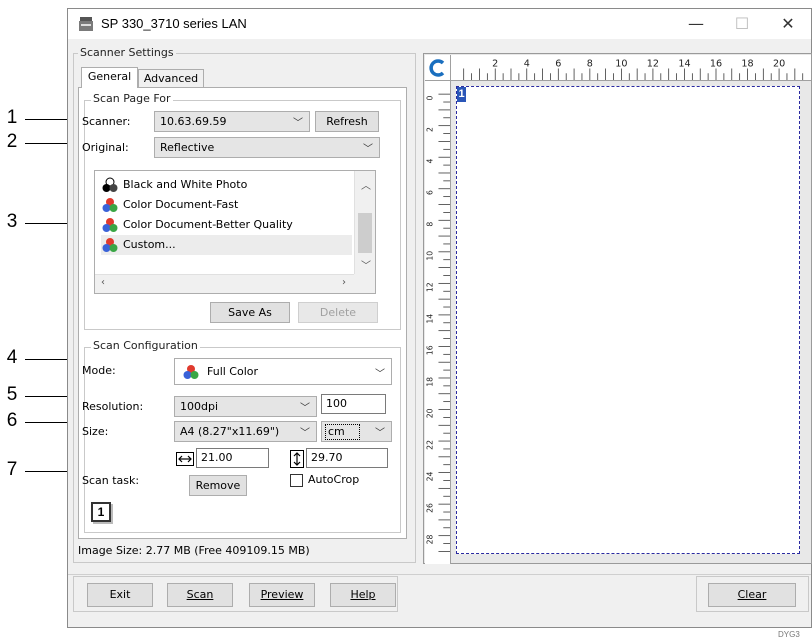 The image size is (812, 642). I want to click on size-label: Size:, so click(95, 431).